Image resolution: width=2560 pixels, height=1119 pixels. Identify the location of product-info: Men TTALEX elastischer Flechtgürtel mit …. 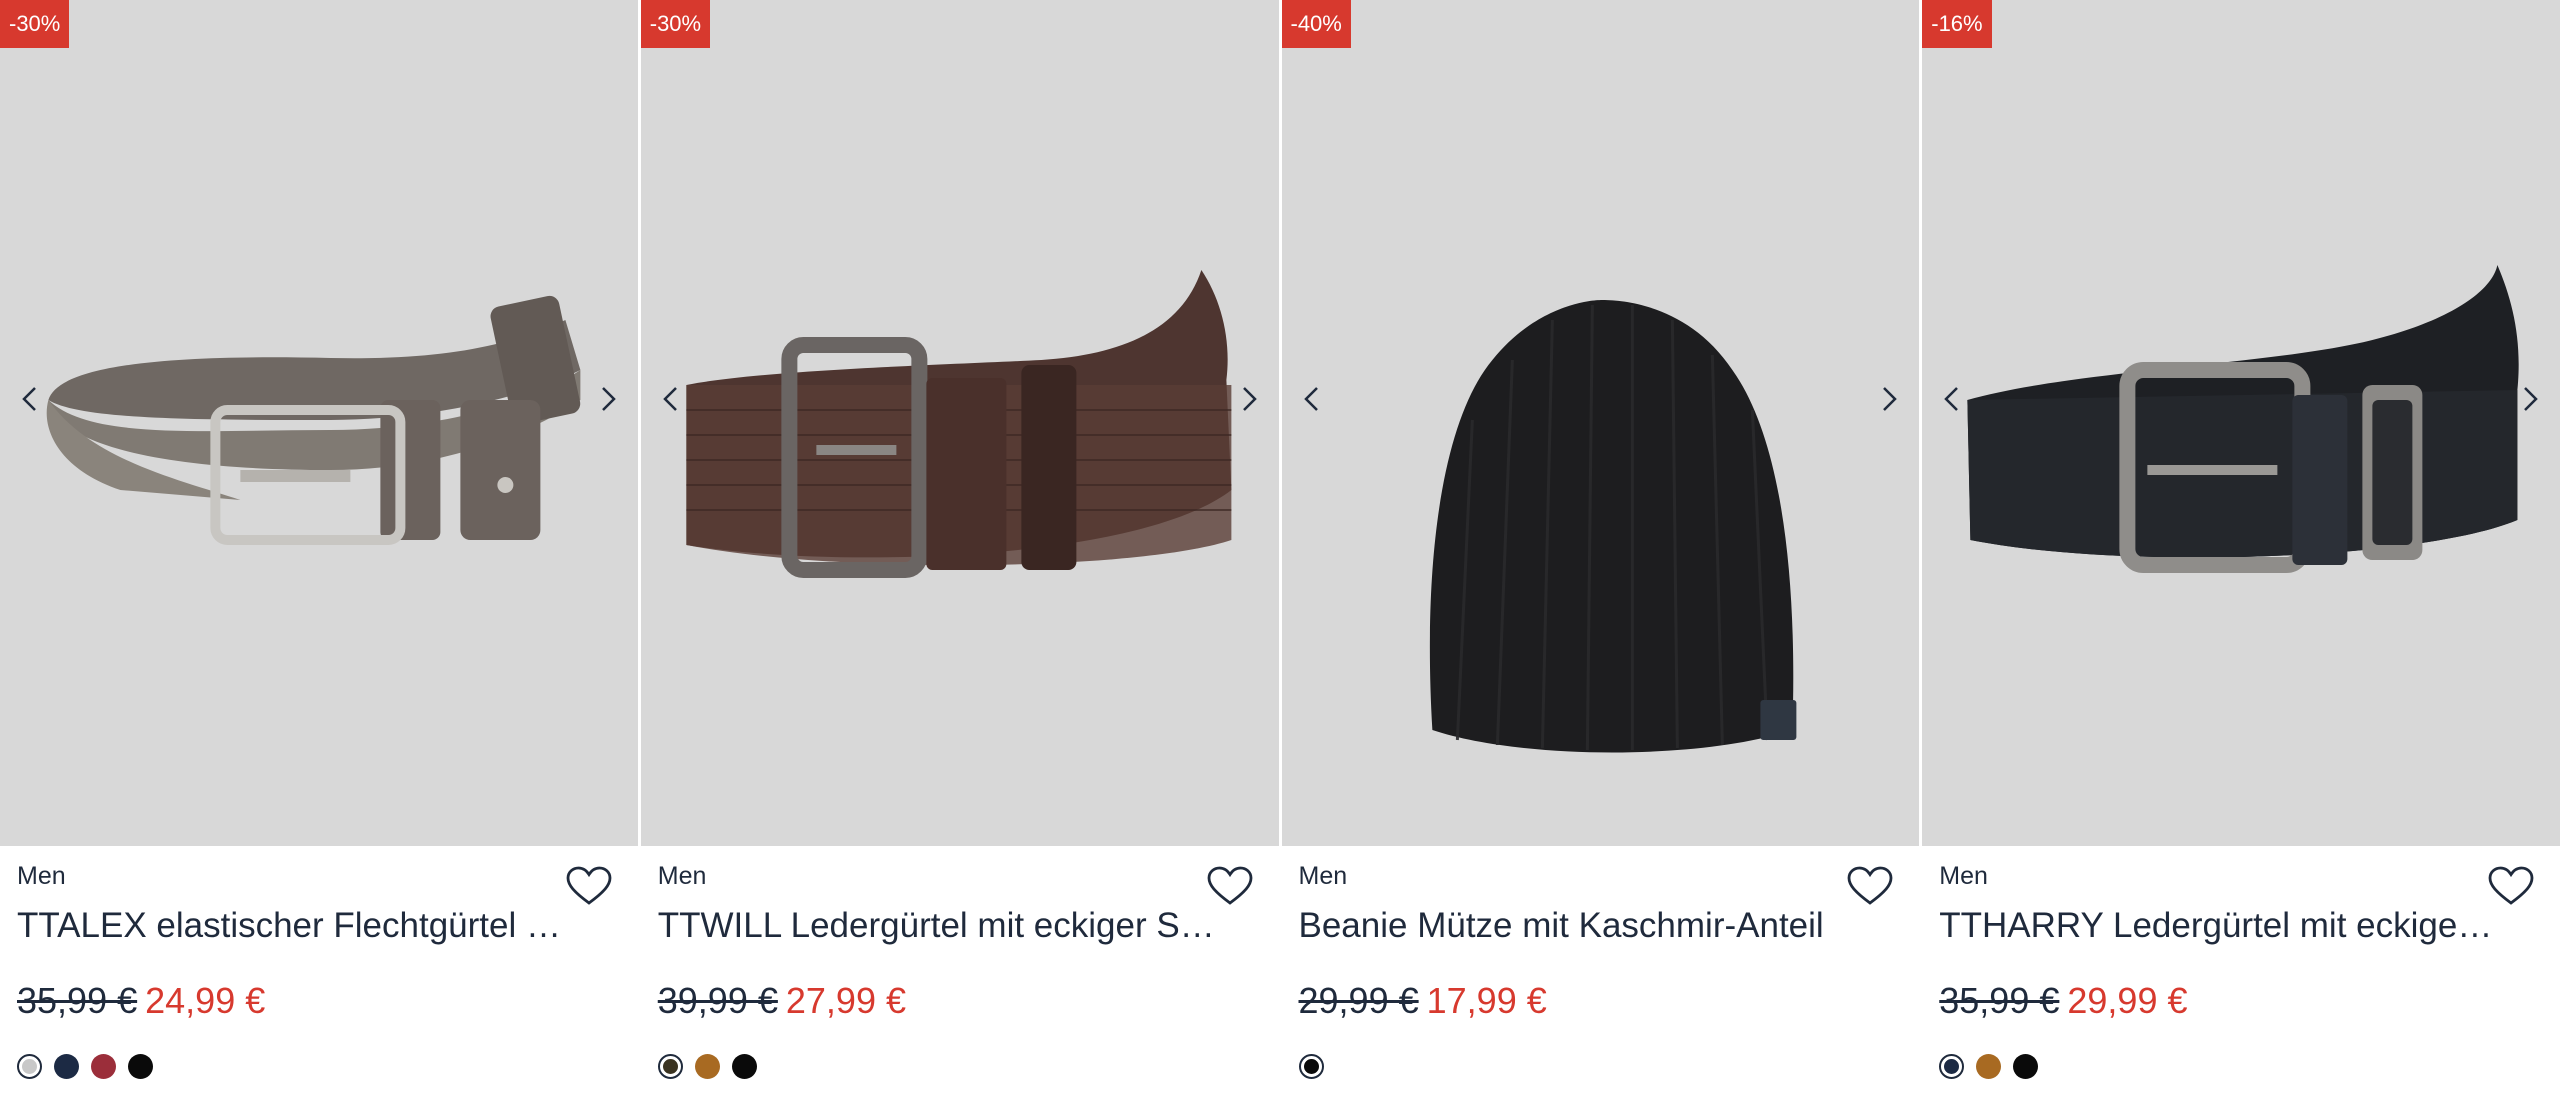
(319, 982).